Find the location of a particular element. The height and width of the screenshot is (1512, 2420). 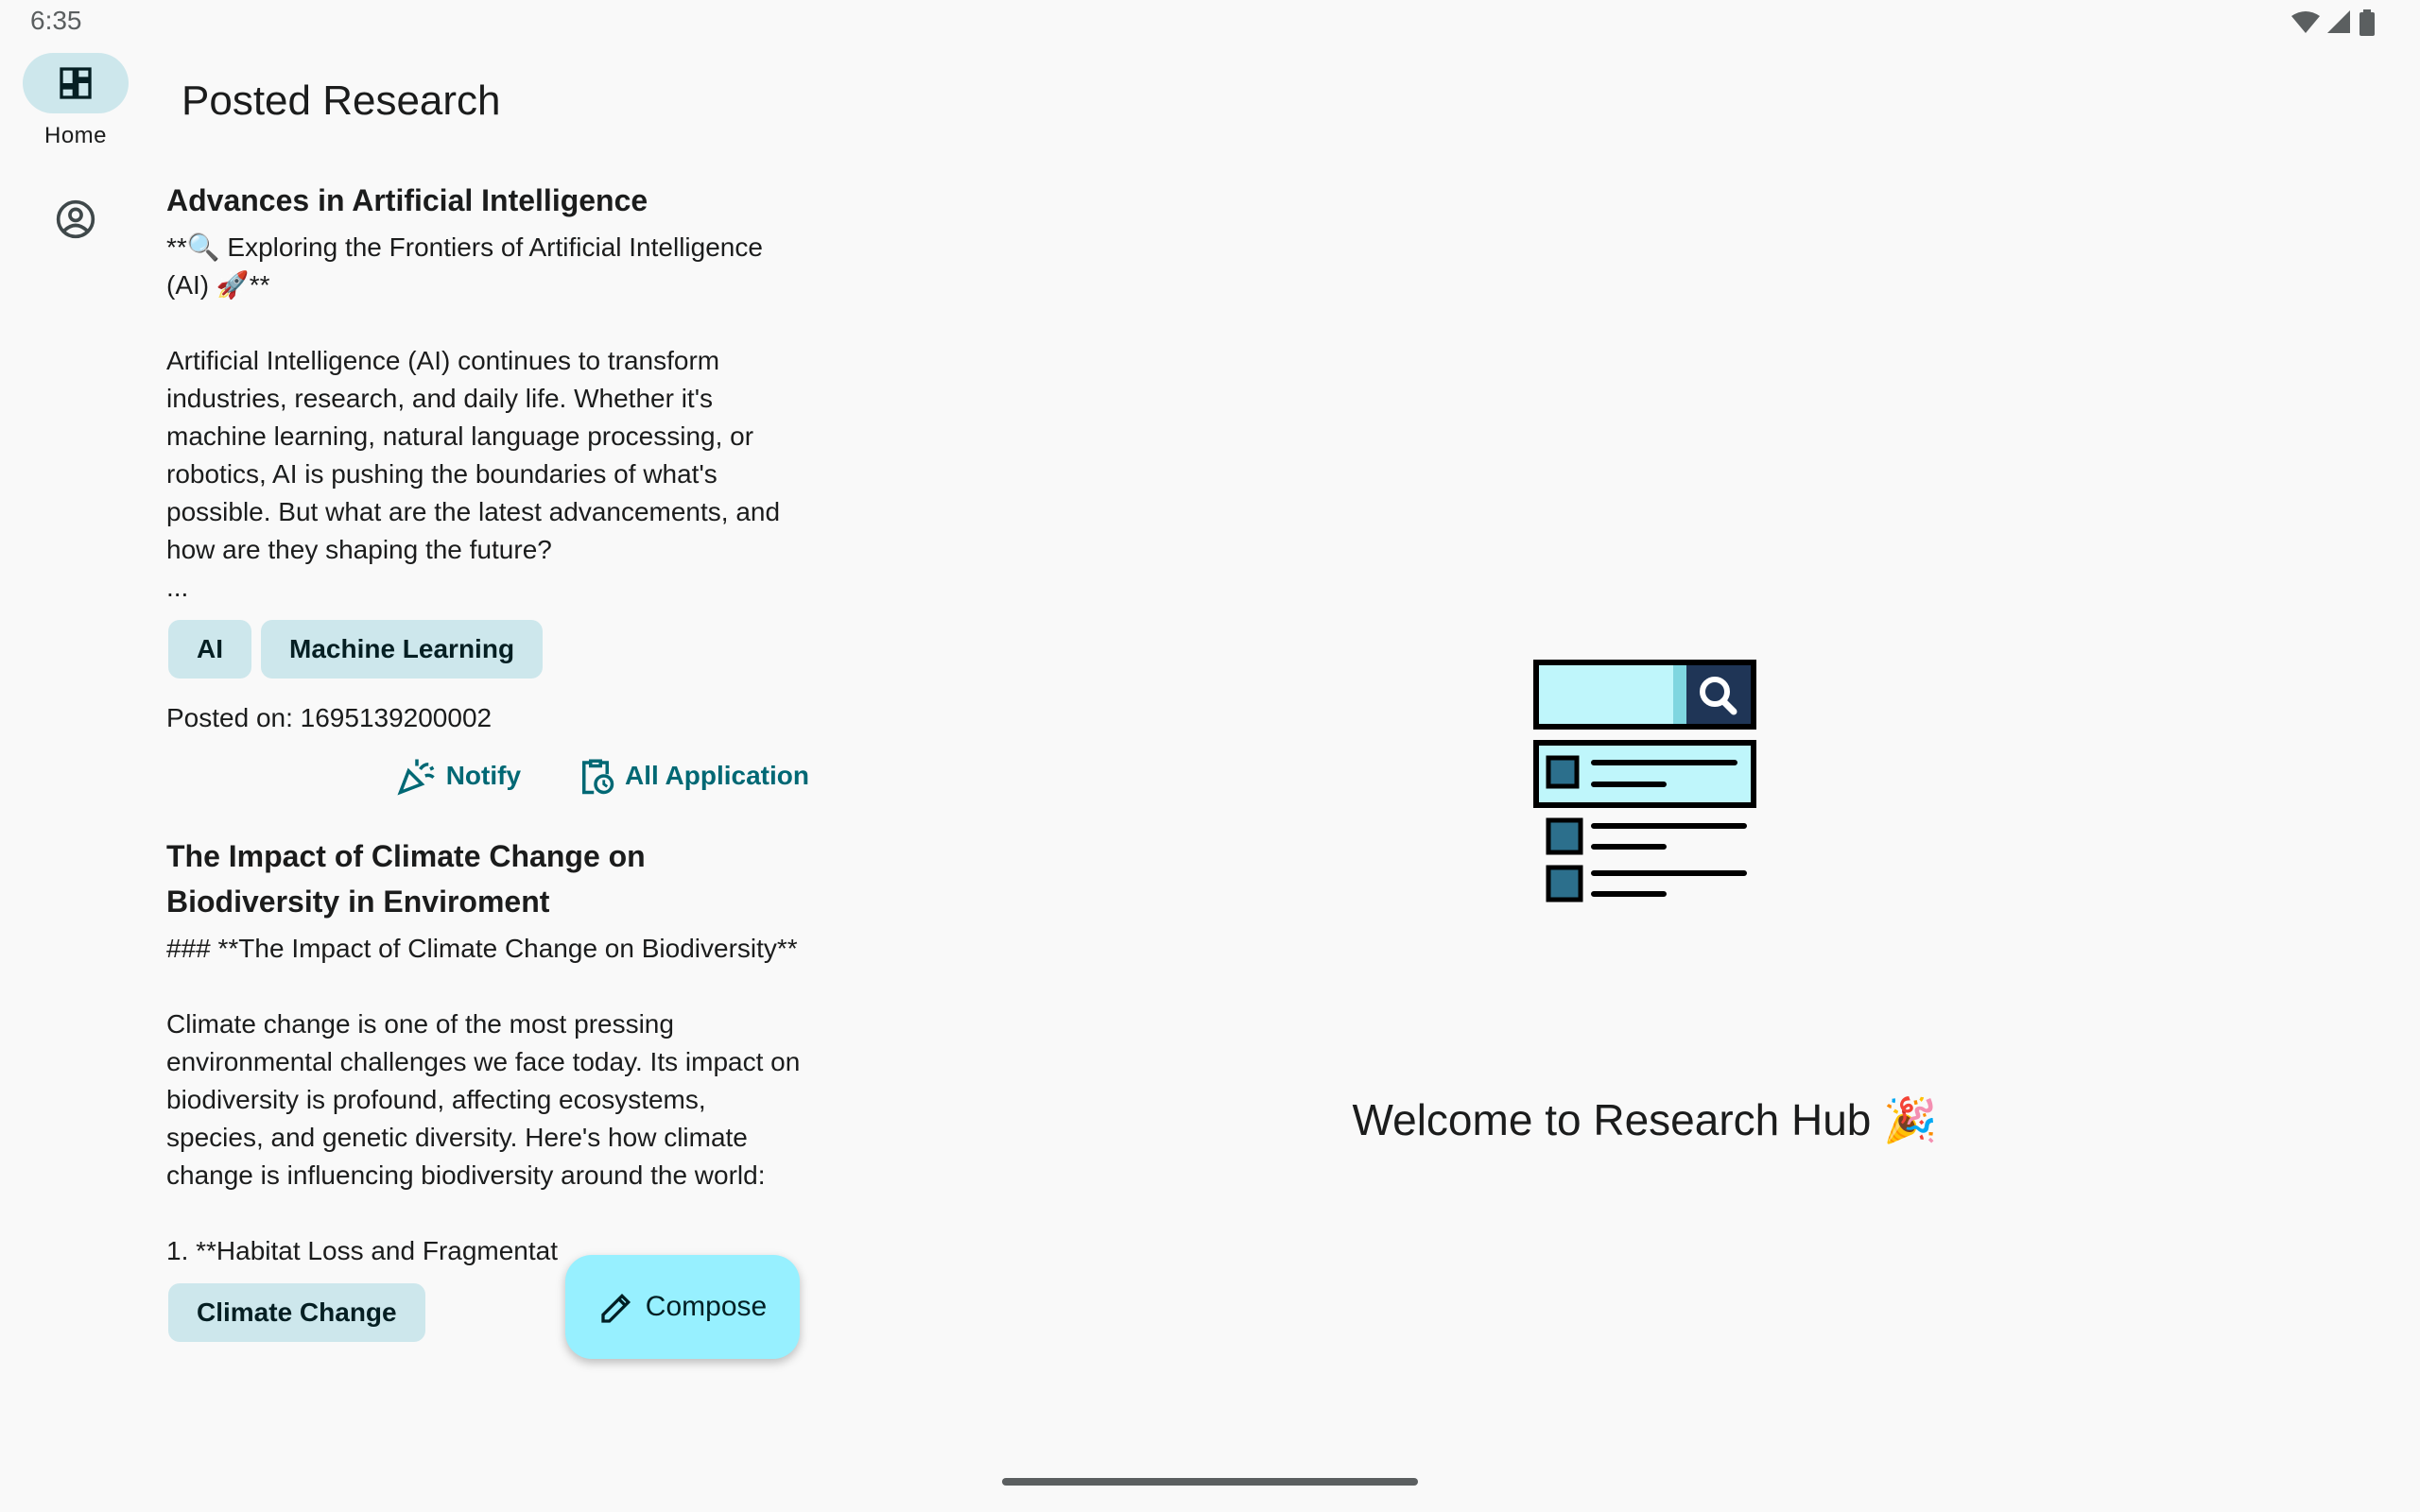

dashboard-icon is located at coordinates (76, 83).